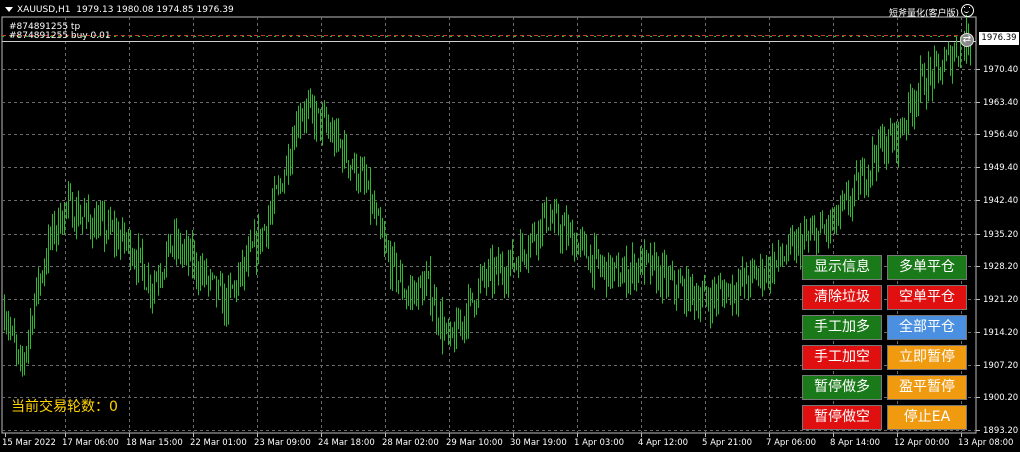 The height and width of the screenshot is (452, 1020). What do you see at coordinates (1001, 167) in the screenshot?
I see `price-tick-label: 1949.40` at bounding box center [1001, 167].